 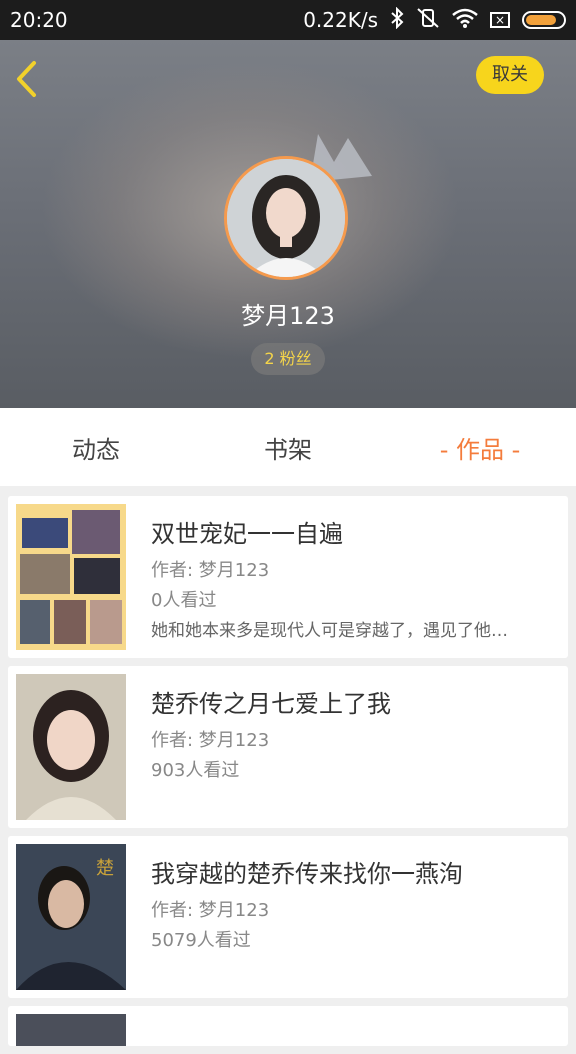 What do you see at coordinates (465, 20) in the screenshot?
I see `wifi-icon` at bounding box center [465, 20].